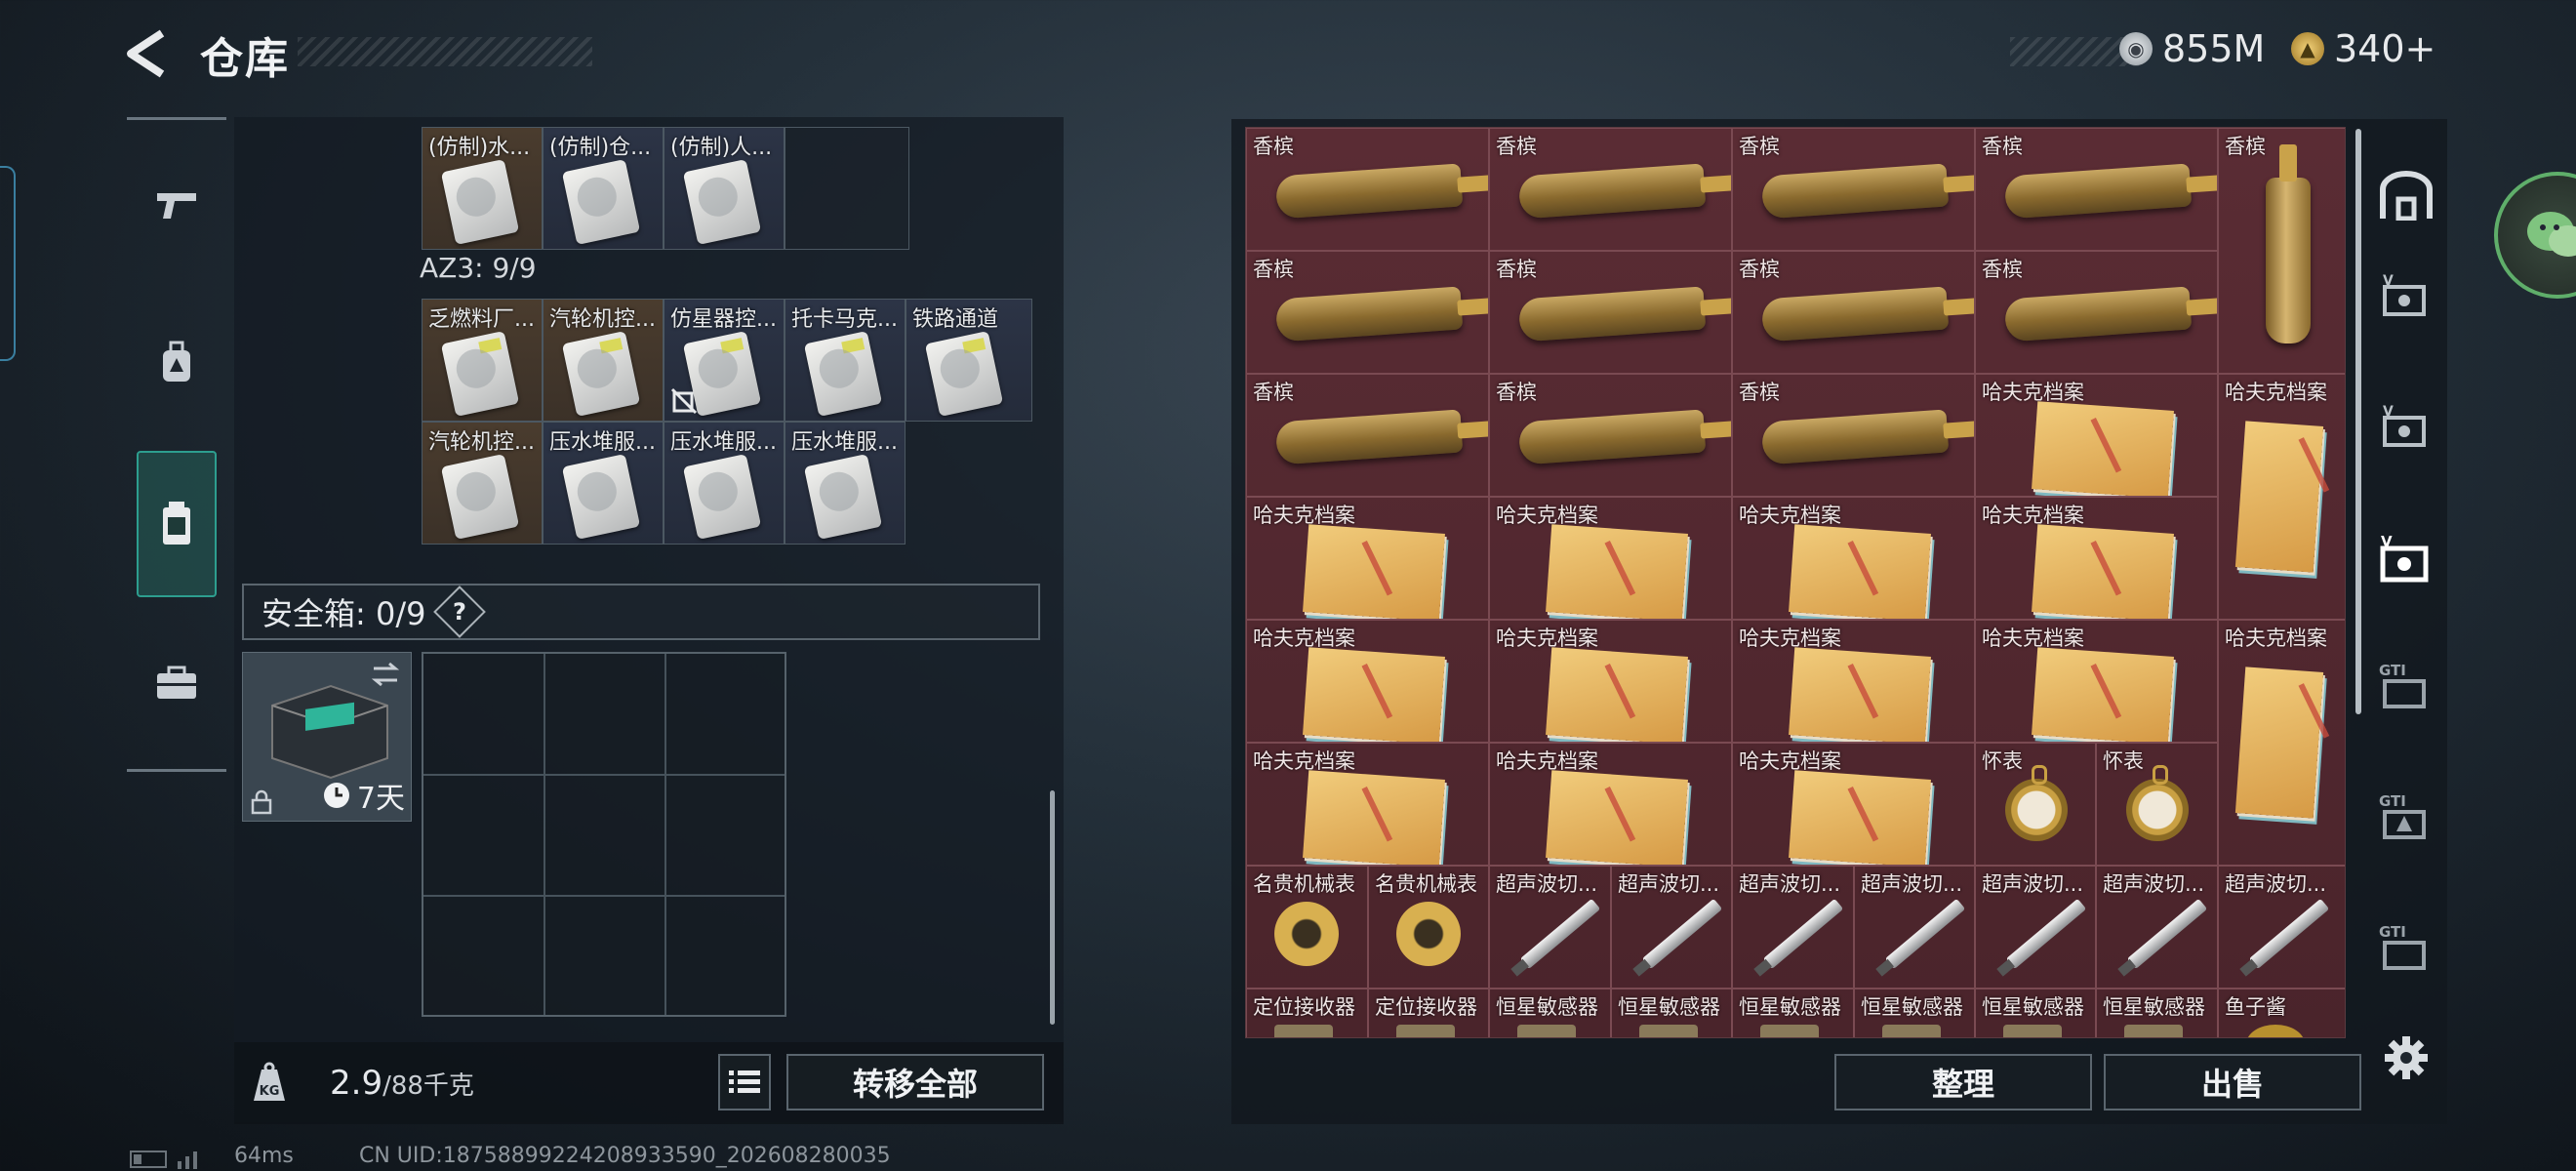  What do you see at coordinates (2406, 427) in the screenshot?
I see `nav-vault-2: V` at bounding box center [2406, 427].